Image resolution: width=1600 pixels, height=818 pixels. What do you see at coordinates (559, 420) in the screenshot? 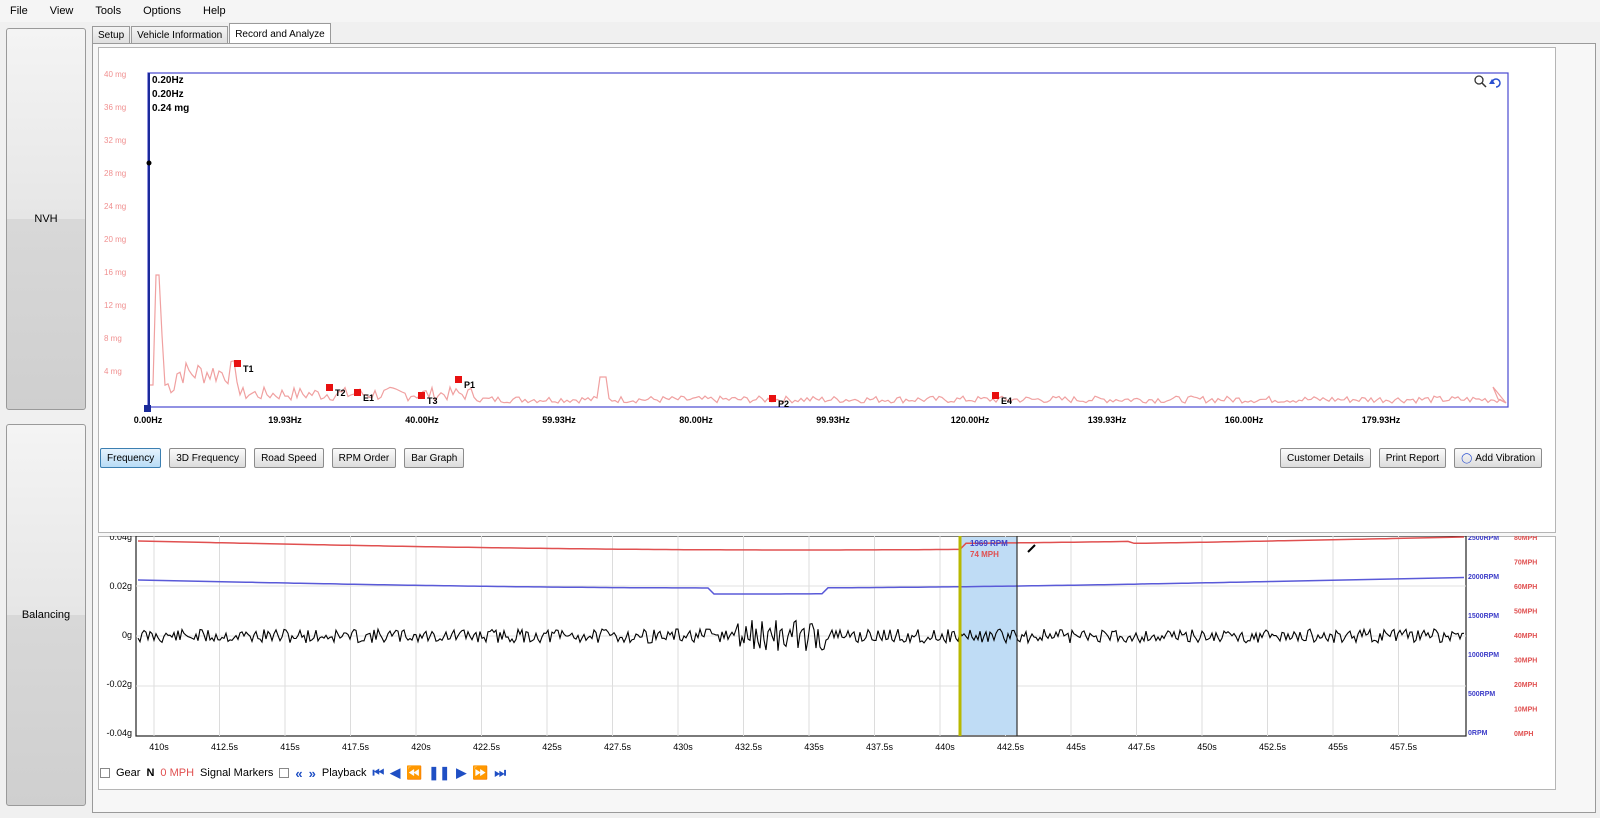
I see `spectrum-x-tick: 59.93Hz` at bounding box center [559, 420].